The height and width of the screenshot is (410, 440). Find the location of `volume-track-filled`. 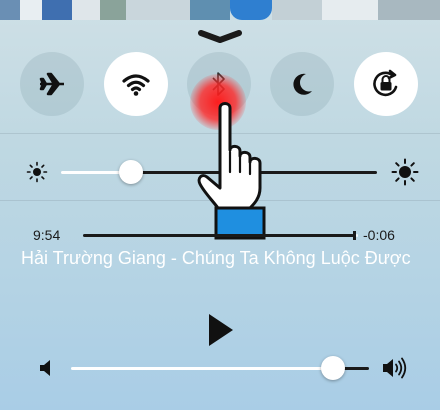

volume-track-filled is located at coordinates (202, 368).